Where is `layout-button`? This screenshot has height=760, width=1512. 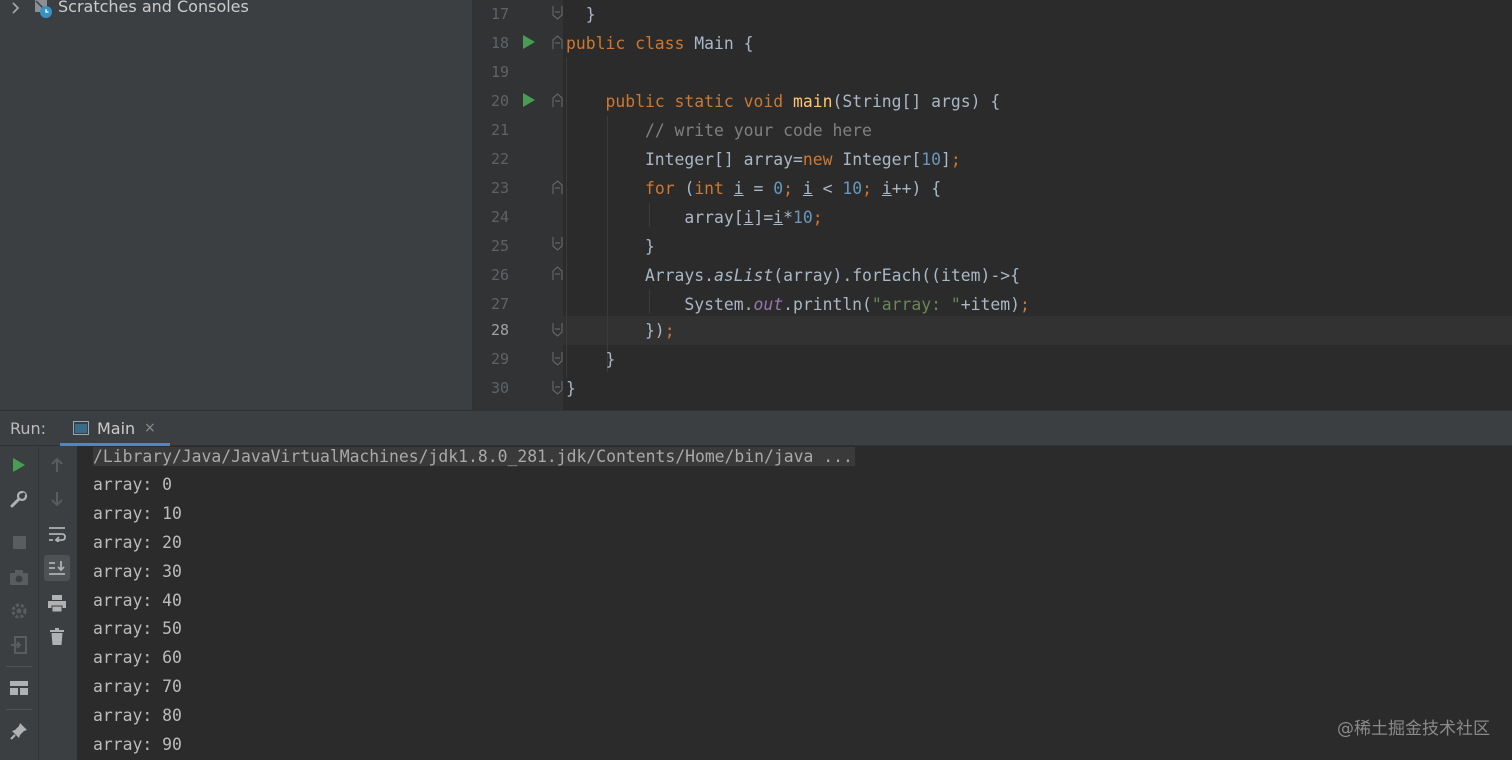
layout-button is located at coordinates (19, 688).